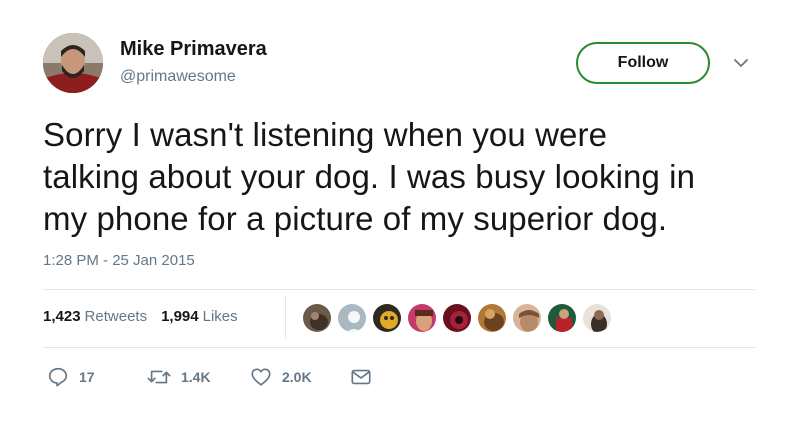 The height and width of the screenshot is (422, 800). Describe the element at coordinates (179, 377) in the screenshot. I see `retweet-button: 1.4K` at that location.